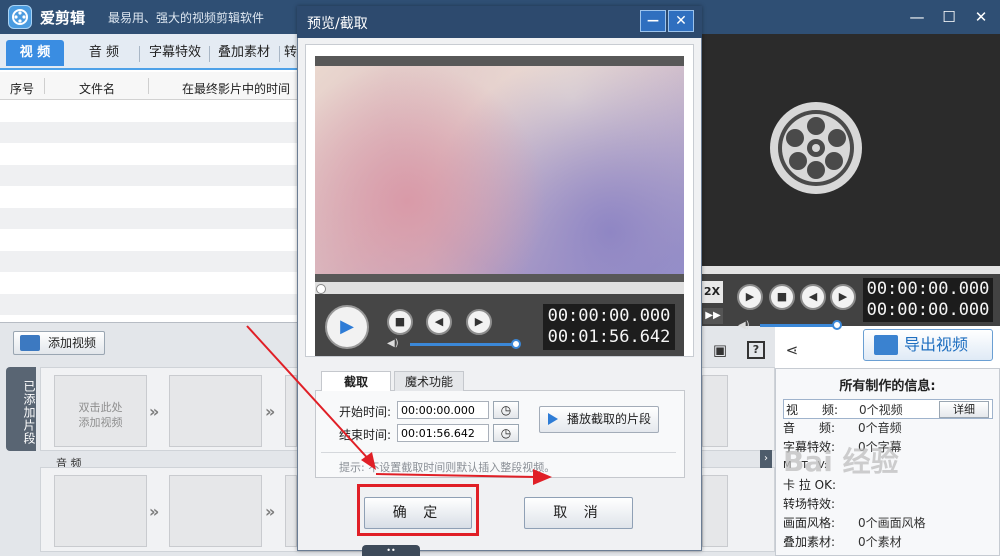  I want to click on tab-video: 视 频, so click(35, 53).